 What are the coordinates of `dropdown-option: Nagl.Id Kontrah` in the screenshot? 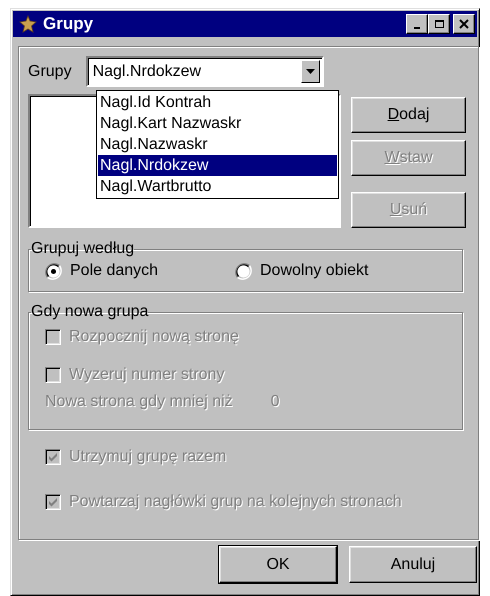 It's located at (217, 102).